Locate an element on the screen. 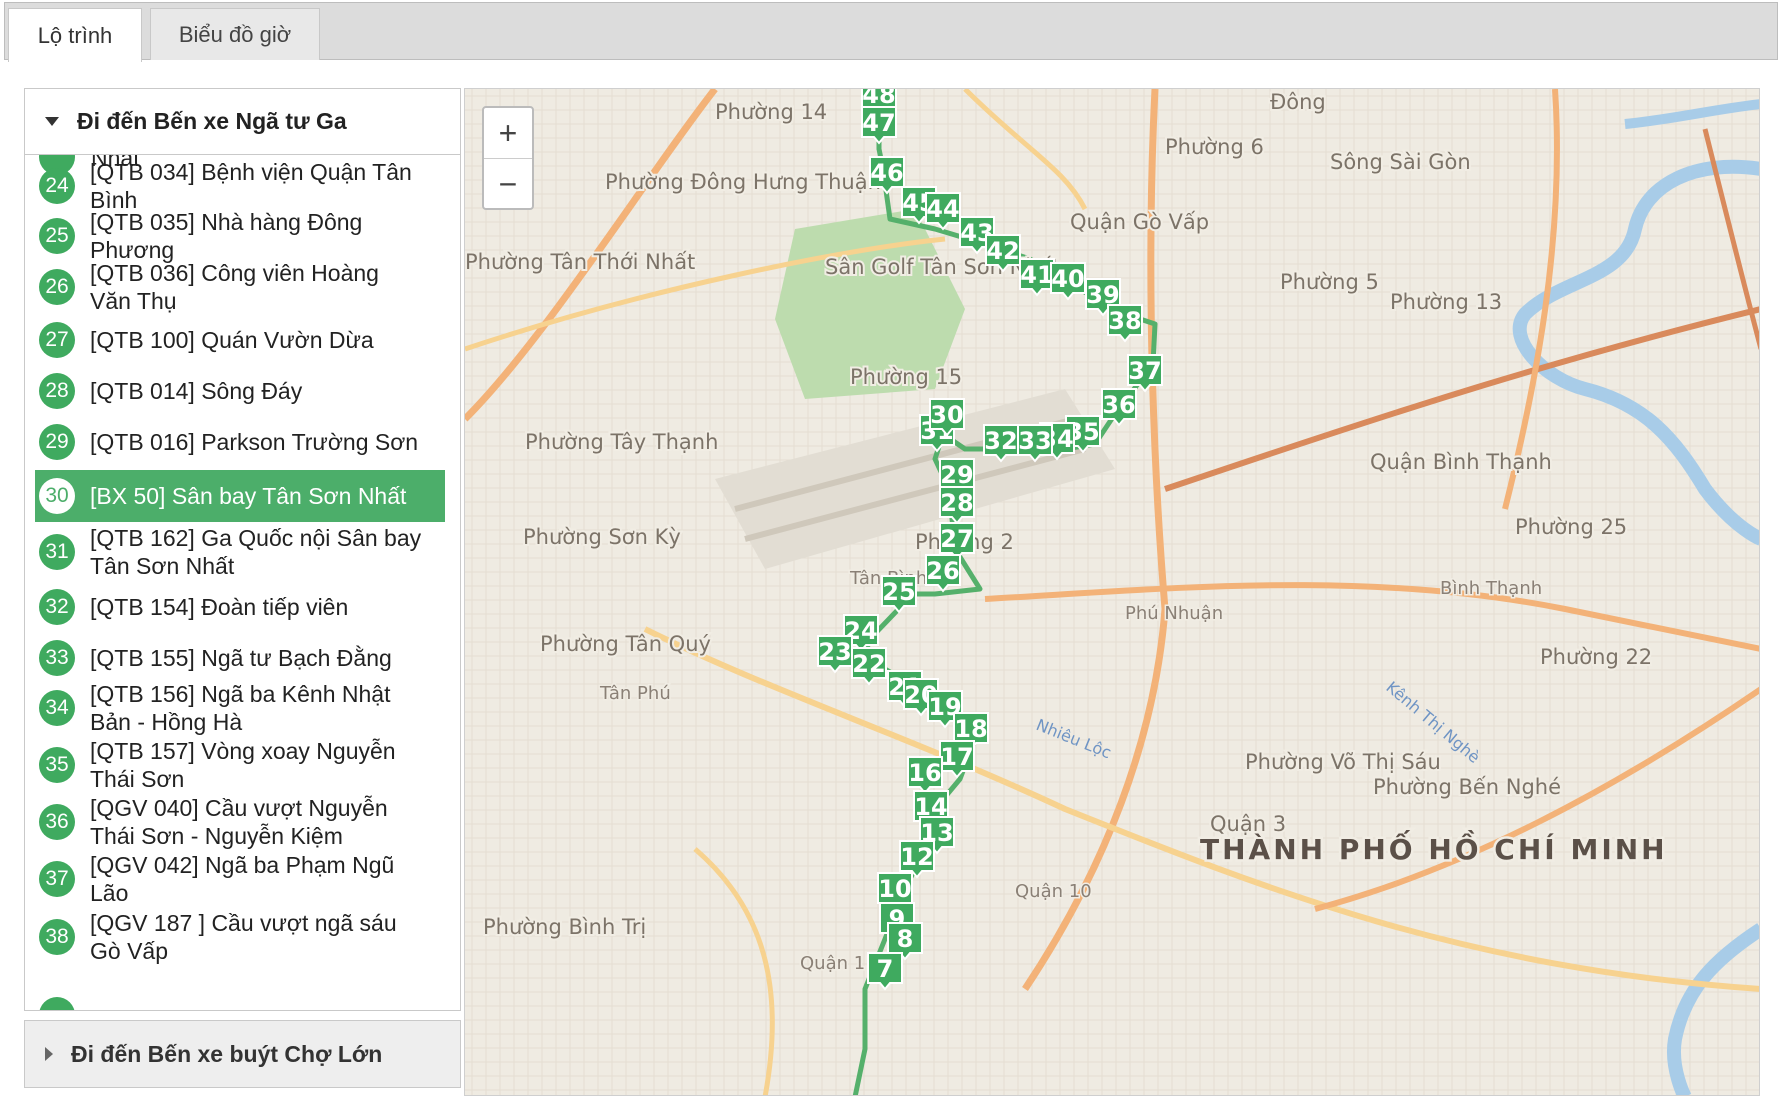 Image resolution: width=1784 pixels, height=1116 pixels. tab-schedule: Biểu đồ giờ is located at coordinates (235, 34).